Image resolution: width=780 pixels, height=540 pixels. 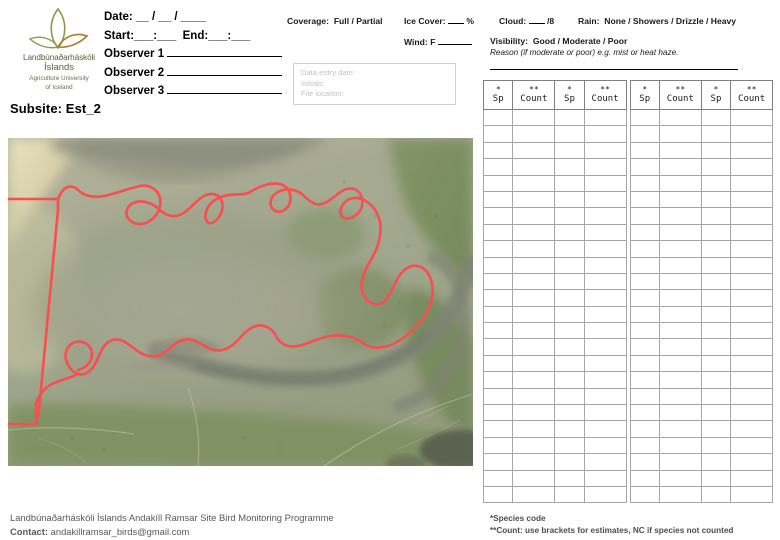 I want to click on date-field: Date: __ / __ / ____, so click(x=199, y=17).